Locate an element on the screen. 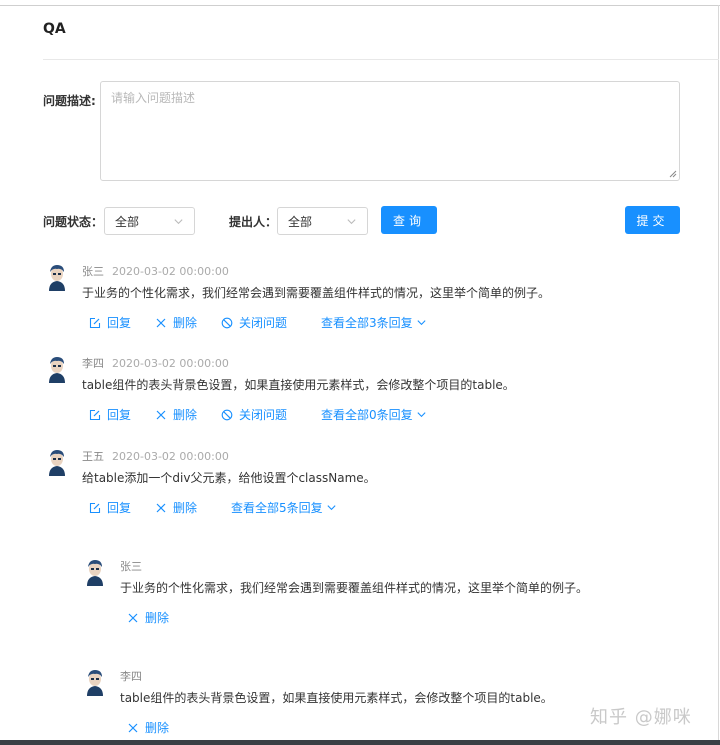 Image resolution: width=720 pixels, height=745 pixels. right-border is located at coordinates (718, 375).